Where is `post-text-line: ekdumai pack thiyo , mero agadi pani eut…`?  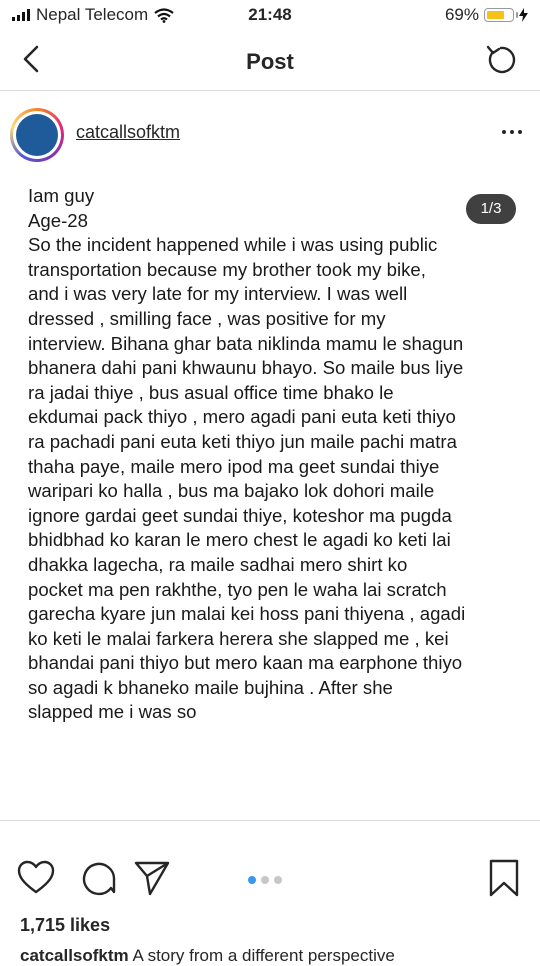
post-text-line: ekdumai pack thiyo , mero agadi pani eut… is located at coordinates (242, 417).